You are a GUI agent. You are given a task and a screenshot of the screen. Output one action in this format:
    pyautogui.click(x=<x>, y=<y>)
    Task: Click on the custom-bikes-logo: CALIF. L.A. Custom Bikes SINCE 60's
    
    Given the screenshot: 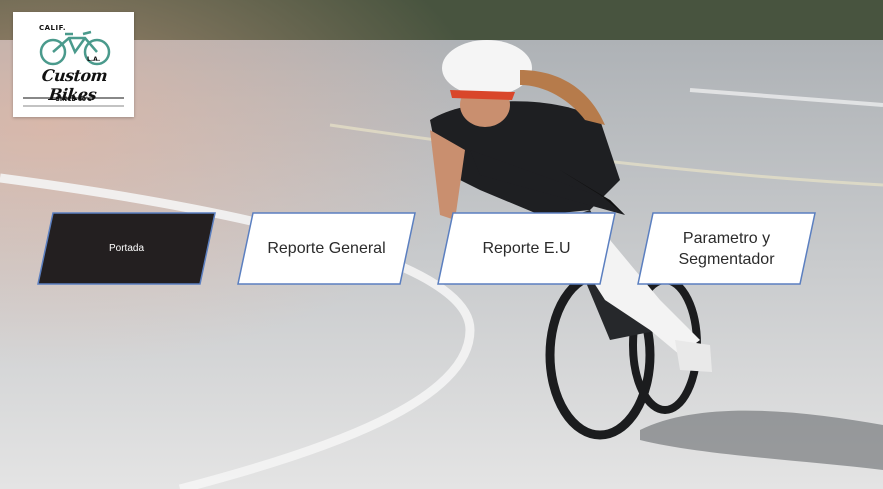 What is the action you would take?
    pyautogui.click(x=73, y=64)
    